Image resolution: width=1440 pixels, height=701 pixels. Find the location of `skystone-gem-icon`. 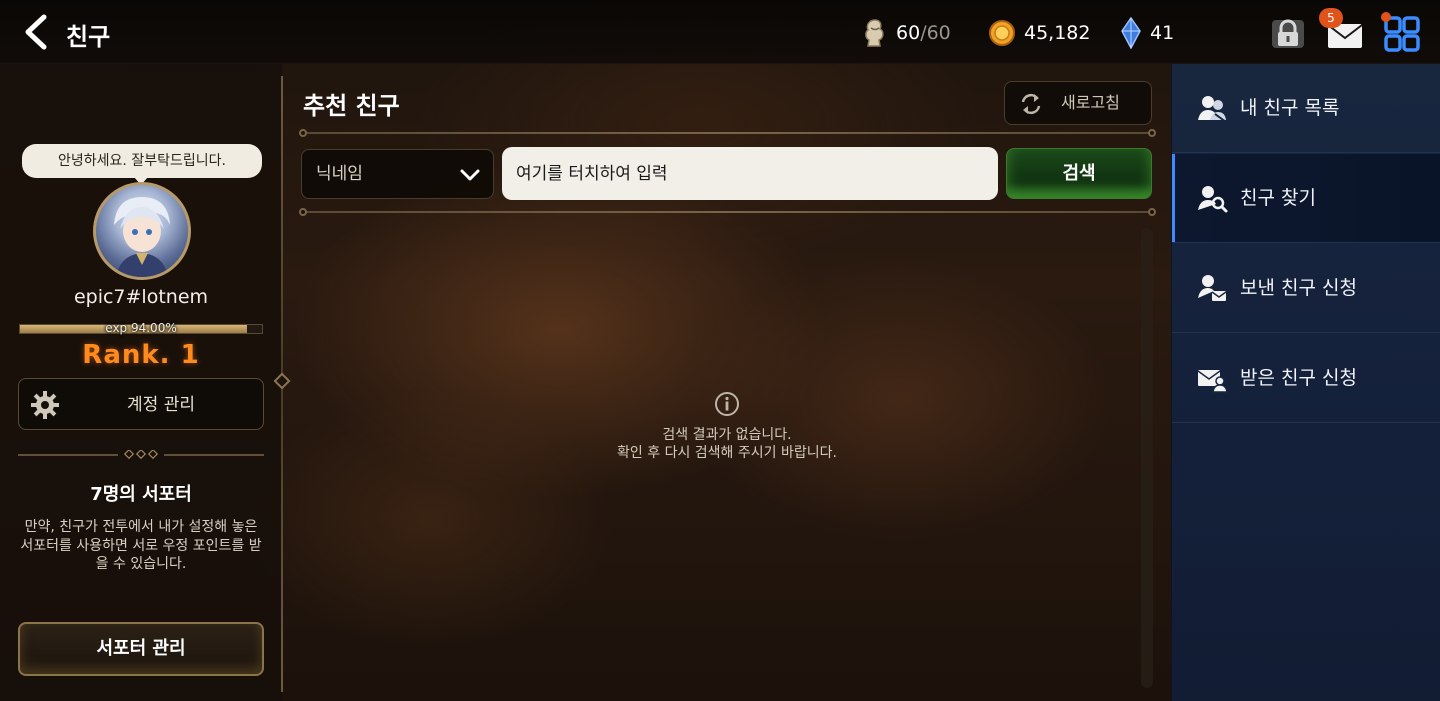

skystone-gem-icon is located at coordinates (1131, 33).